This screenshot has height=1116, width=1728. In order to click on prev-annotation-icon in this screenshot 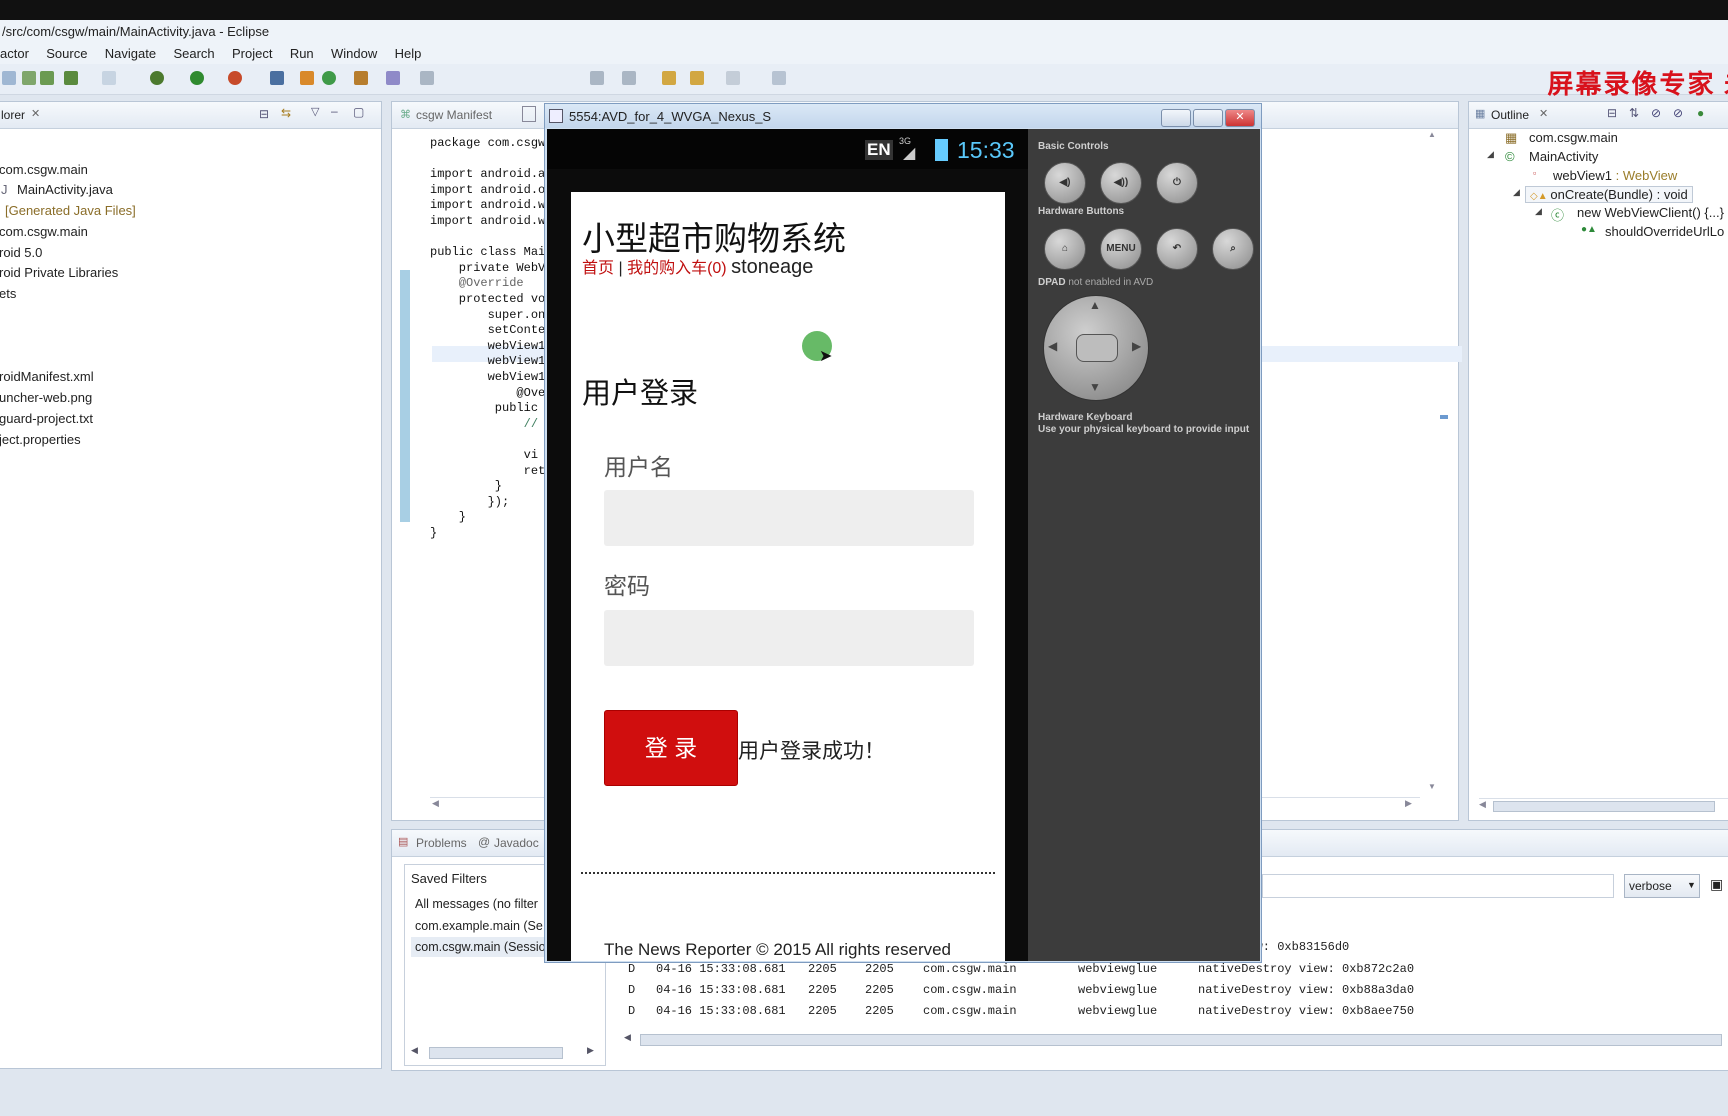, I will do `click(629, 78)`.